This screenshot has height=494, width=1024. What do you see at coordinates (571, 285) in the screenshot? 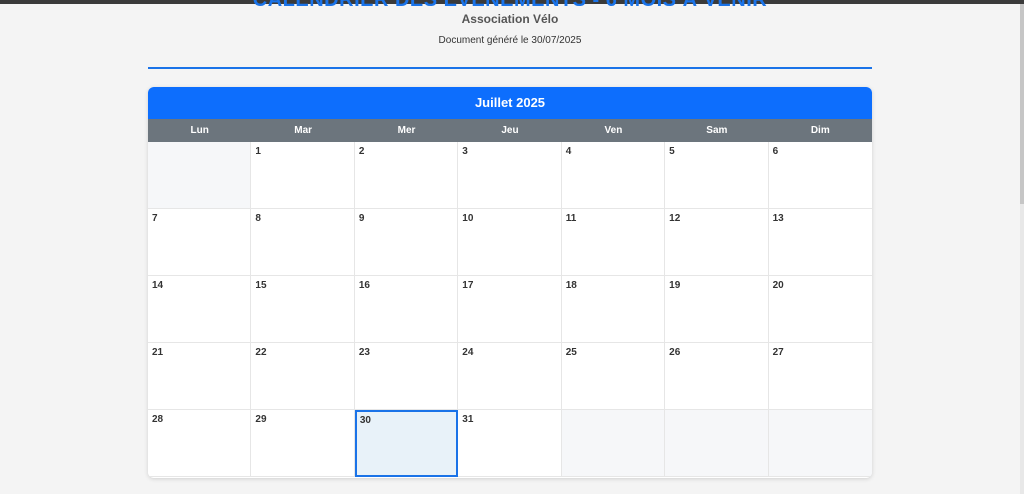
I see `day-number: 18` at bounding box center [571, 285].